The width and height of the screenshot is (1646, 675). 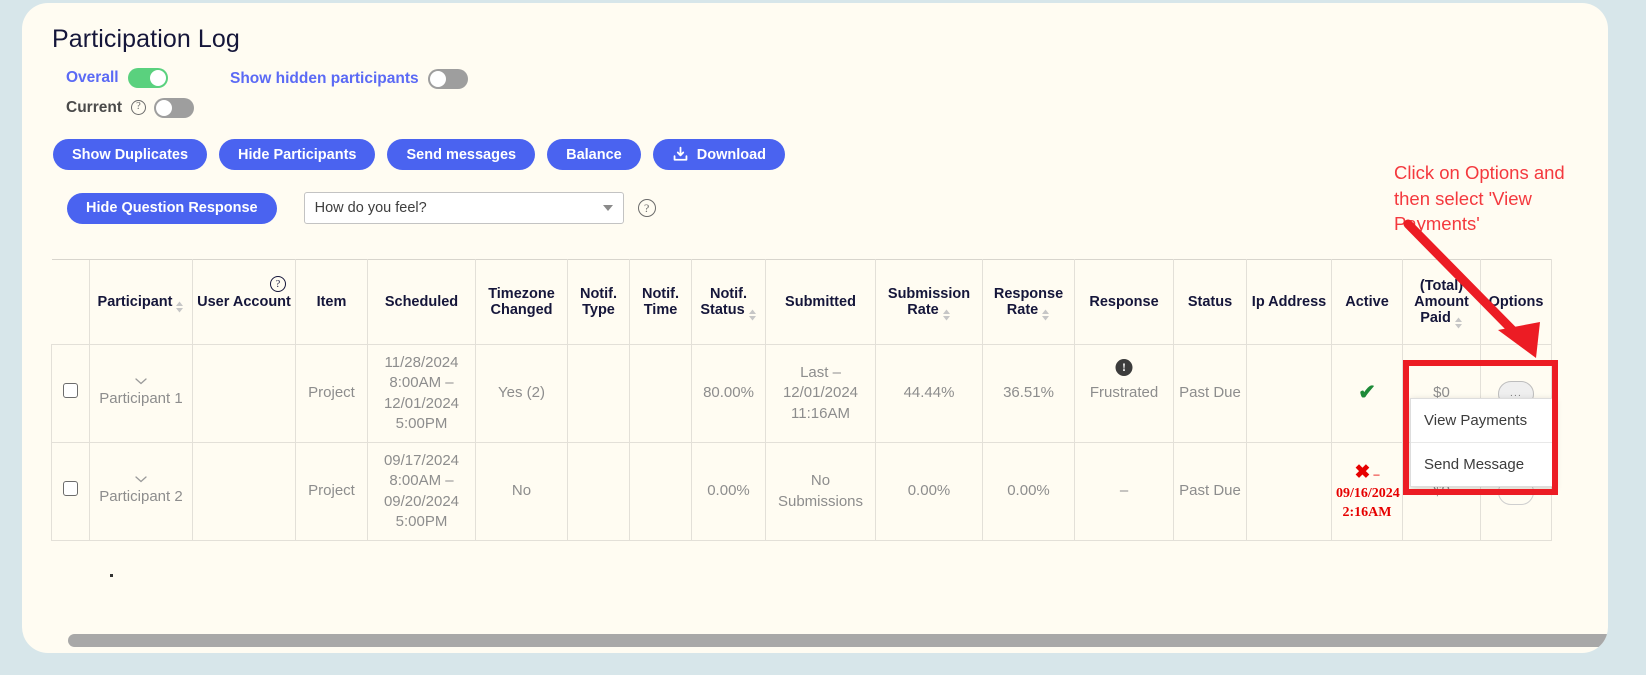 I want to click on cell-active: ✔, so click(x=1367, y=393).